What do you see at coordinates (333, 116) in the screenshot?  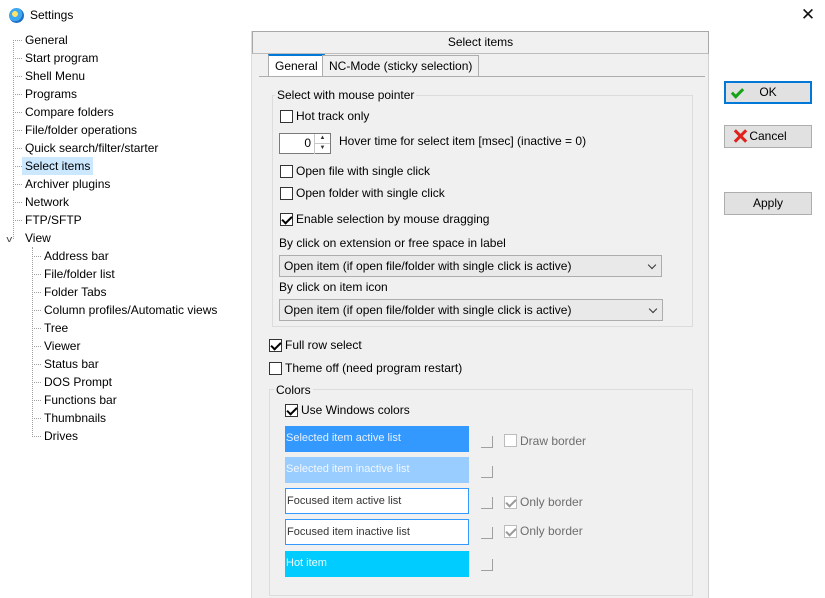 I see `hot-track-label: Hot track only` at bounding box center [333, 116].